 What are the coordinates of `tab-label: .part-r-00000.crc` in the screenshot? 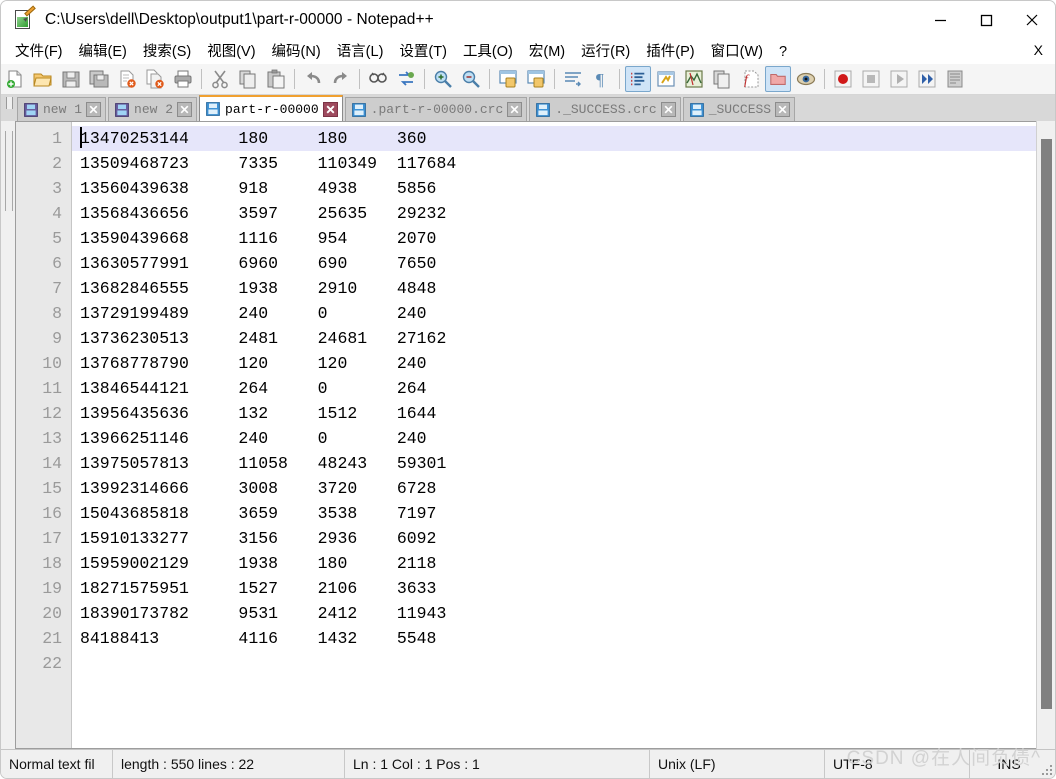 It's located at (437, 109).